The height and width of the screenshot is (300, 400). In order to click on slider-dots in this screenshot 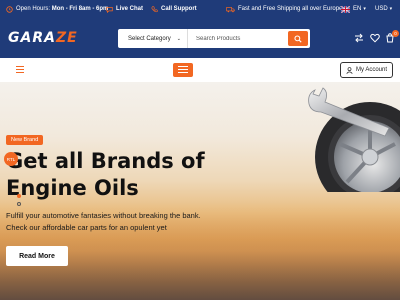, I will do `click(19, 202)`.